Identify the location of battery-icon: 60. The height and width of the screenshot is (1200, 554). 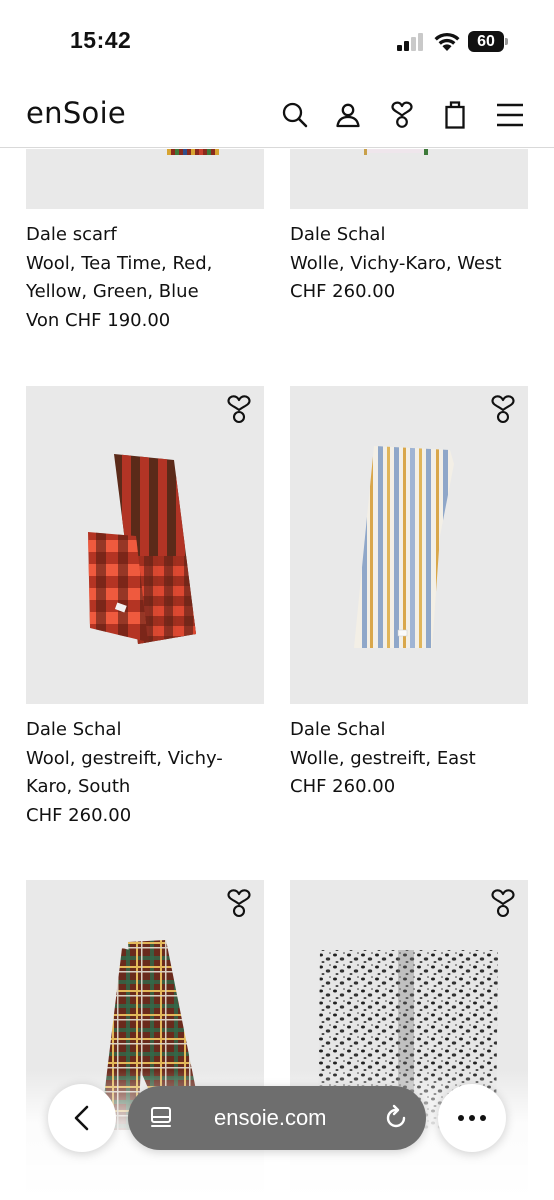
(488, 41).